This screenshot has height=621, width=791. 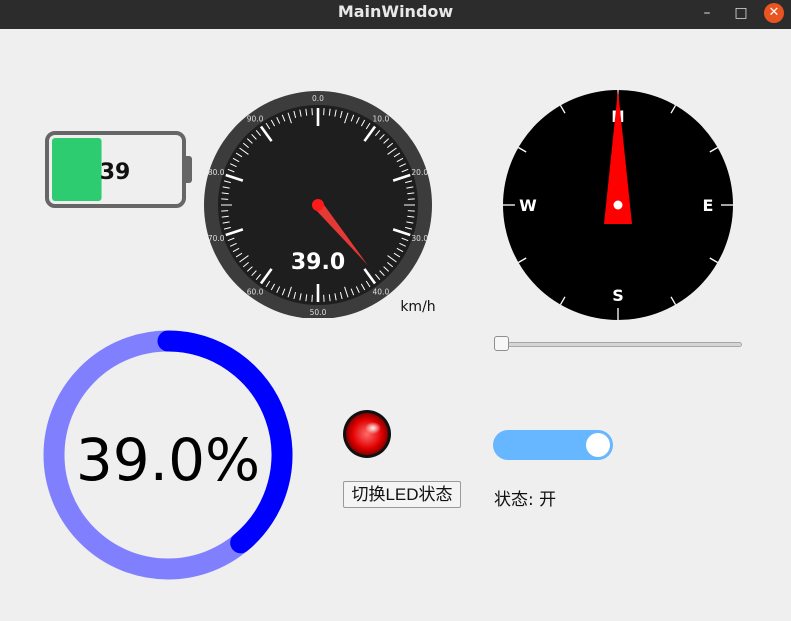 What do you see at coordinates (168, 460) in the screenshot?
I see `progress-value: 39.0%` at bounding box center [168, 460].